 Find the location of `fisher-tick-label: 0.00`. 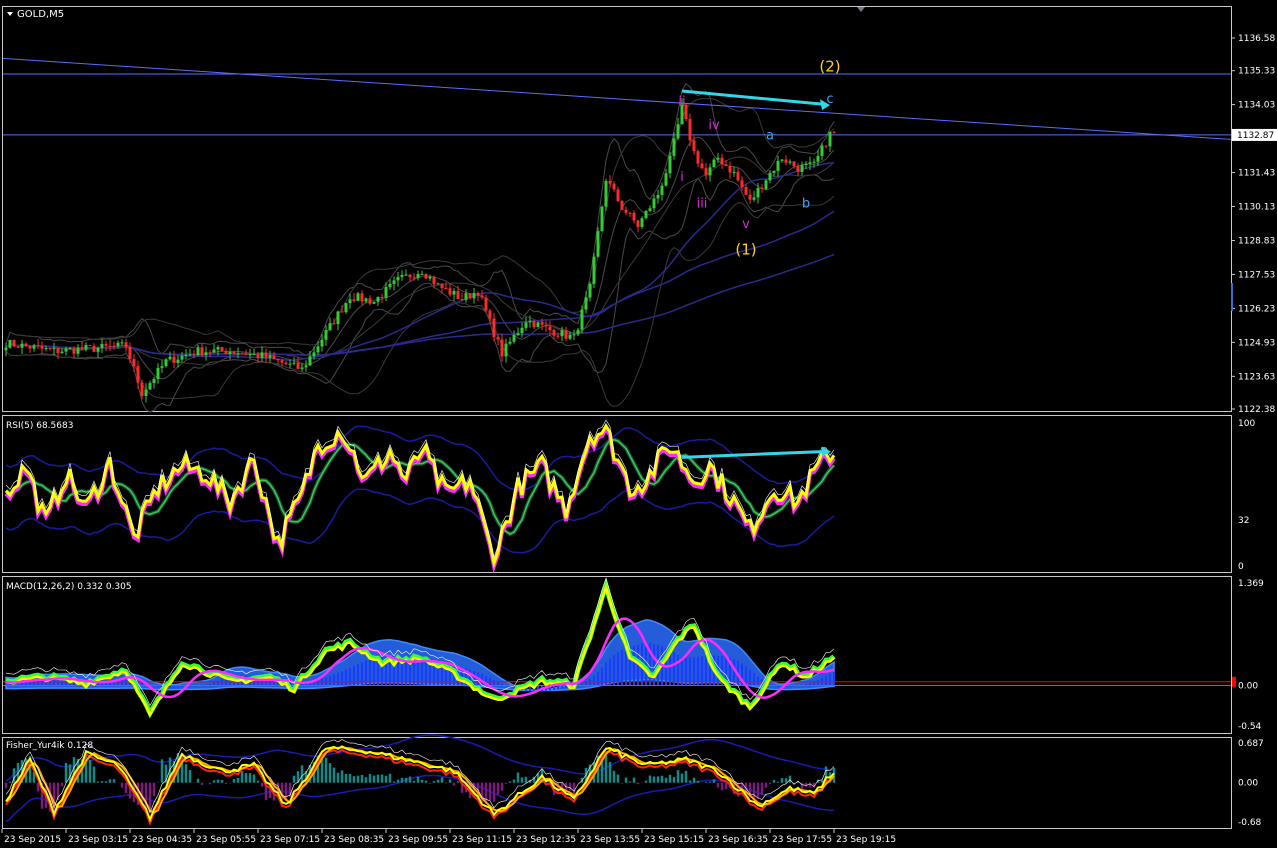

fisher-tick-label: 0.00 is located at coordinates (1248, 784).